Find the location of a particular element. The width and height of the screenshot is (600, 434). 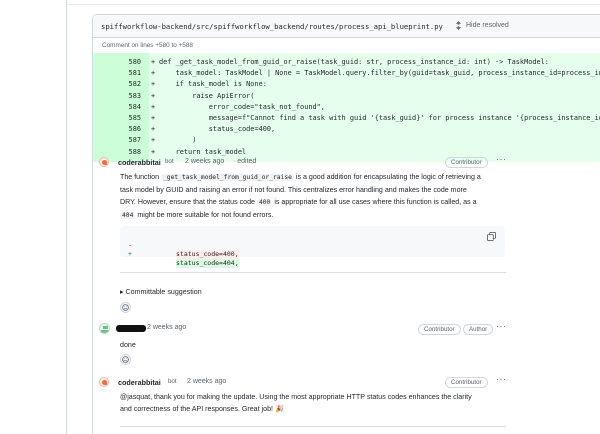

committable-suggestion-toggle: ▸ Committable suggestion is located at coordinates (161, 291).